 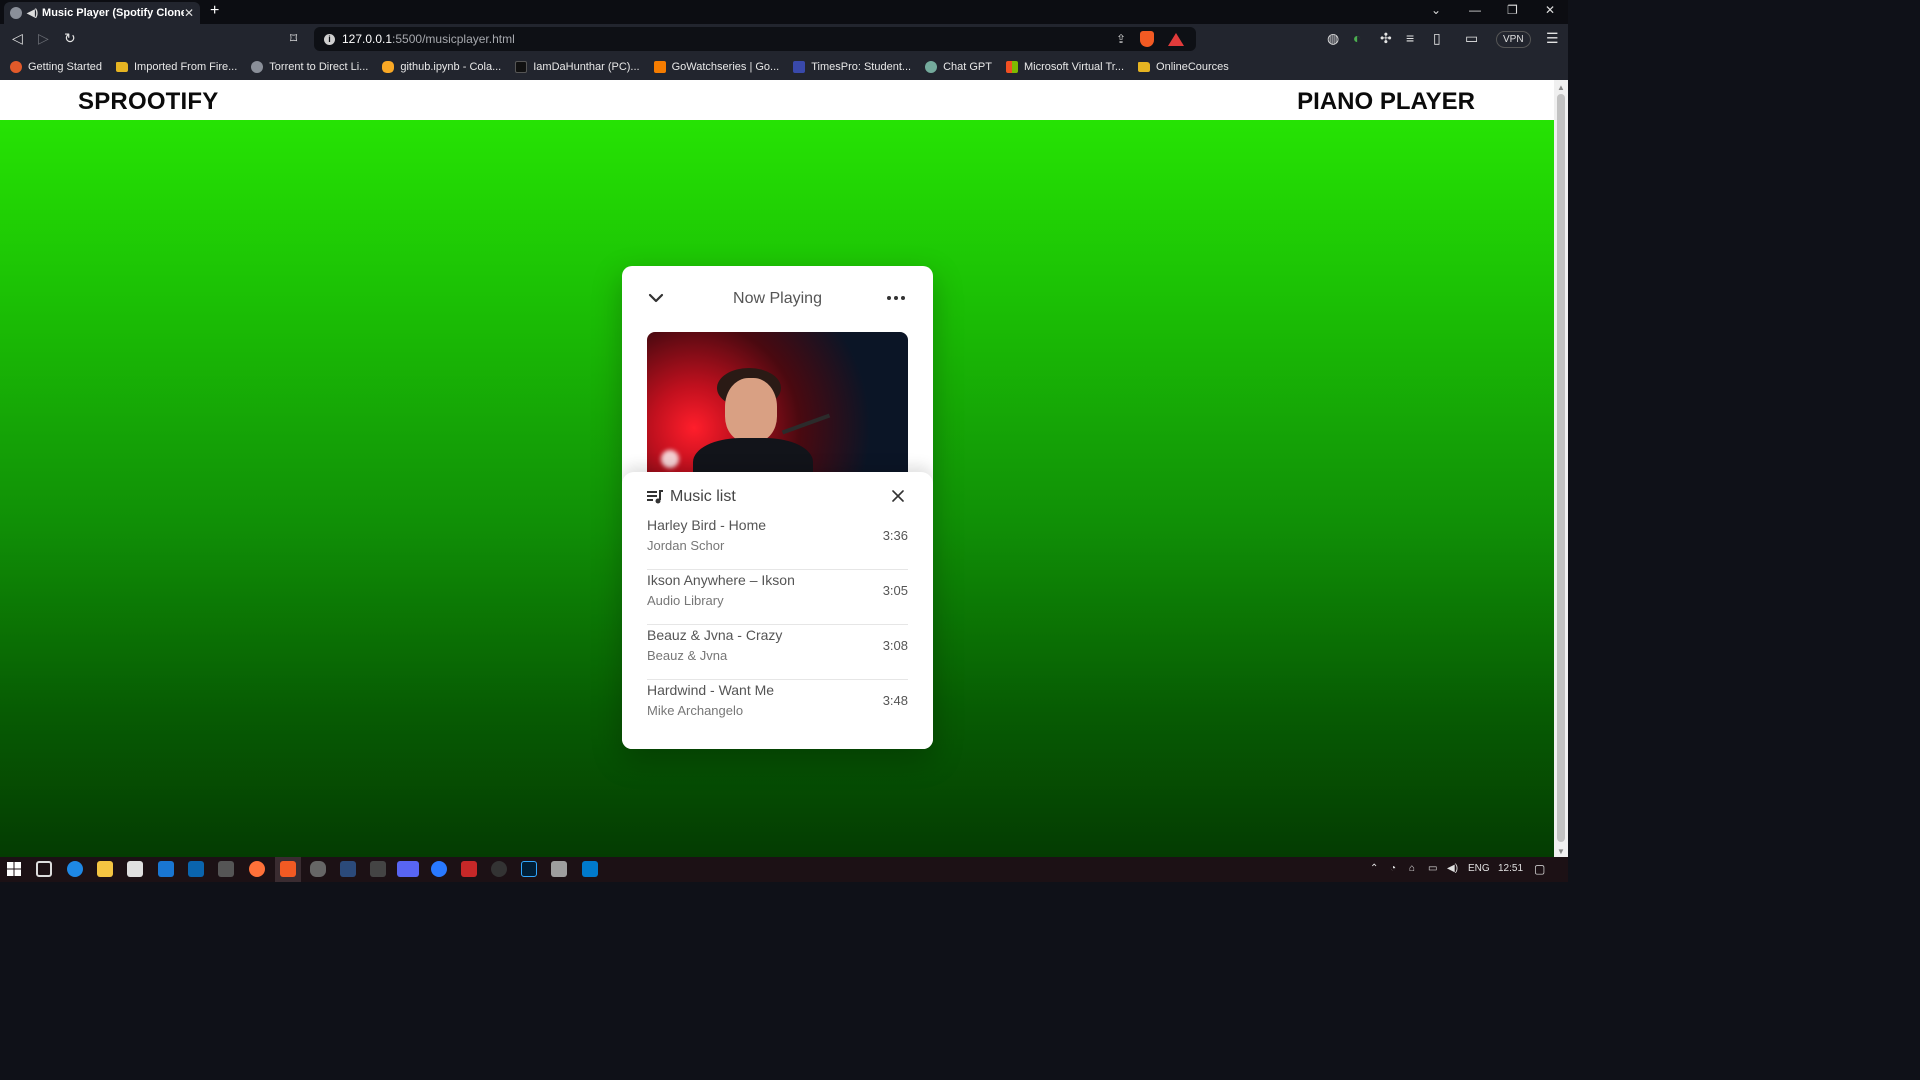 I want to click on bookmark-item: Getting Started, so click(x=56, y=67).